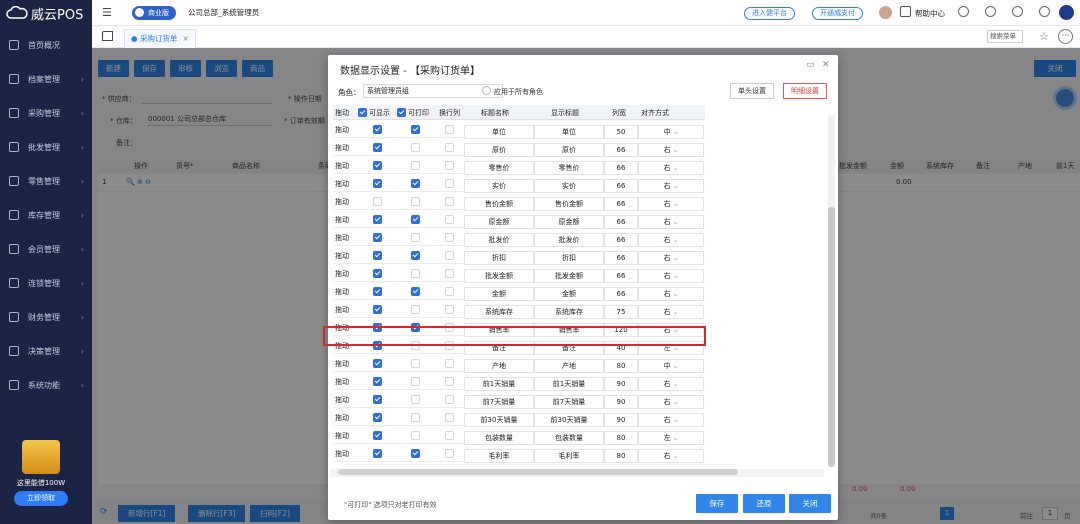 The image size is (1080, 524). I want to click on sidebar-item: 库存管理 ›, so click(46, 215).